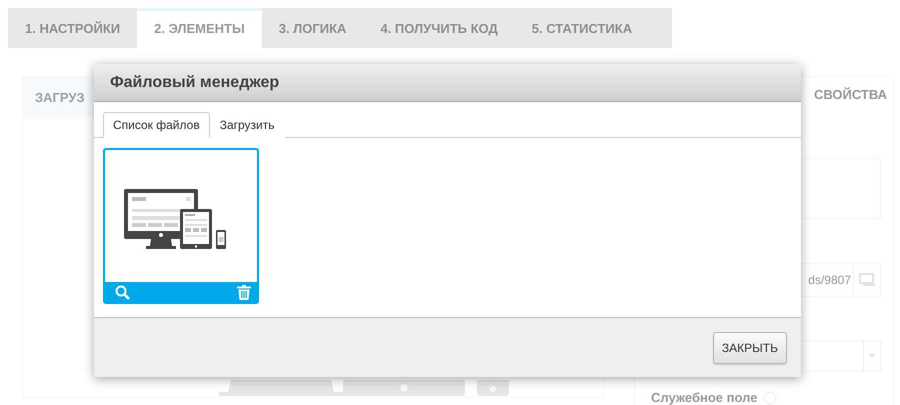 The height and width of the screenshot is (405, 900). Describe the element at coordinates (181, 226) in the screenshot. I see `file-card` at that location.